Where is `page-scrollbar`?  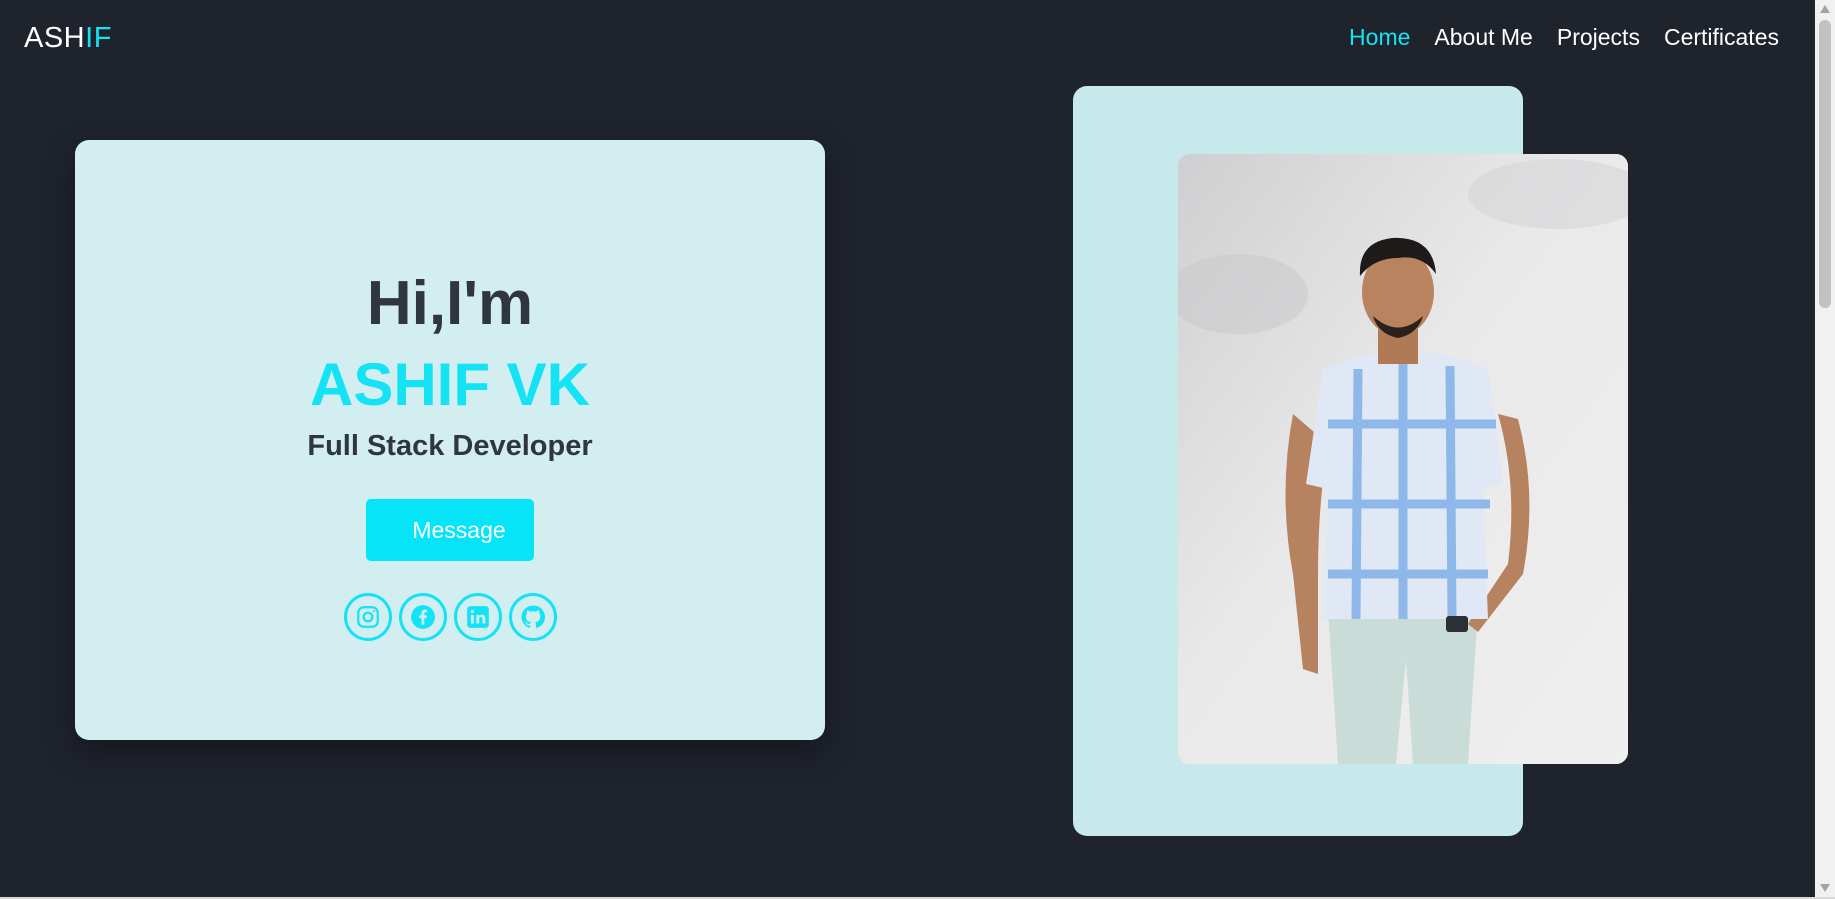 page-scrollbar is located at coordinates (1825, 448).